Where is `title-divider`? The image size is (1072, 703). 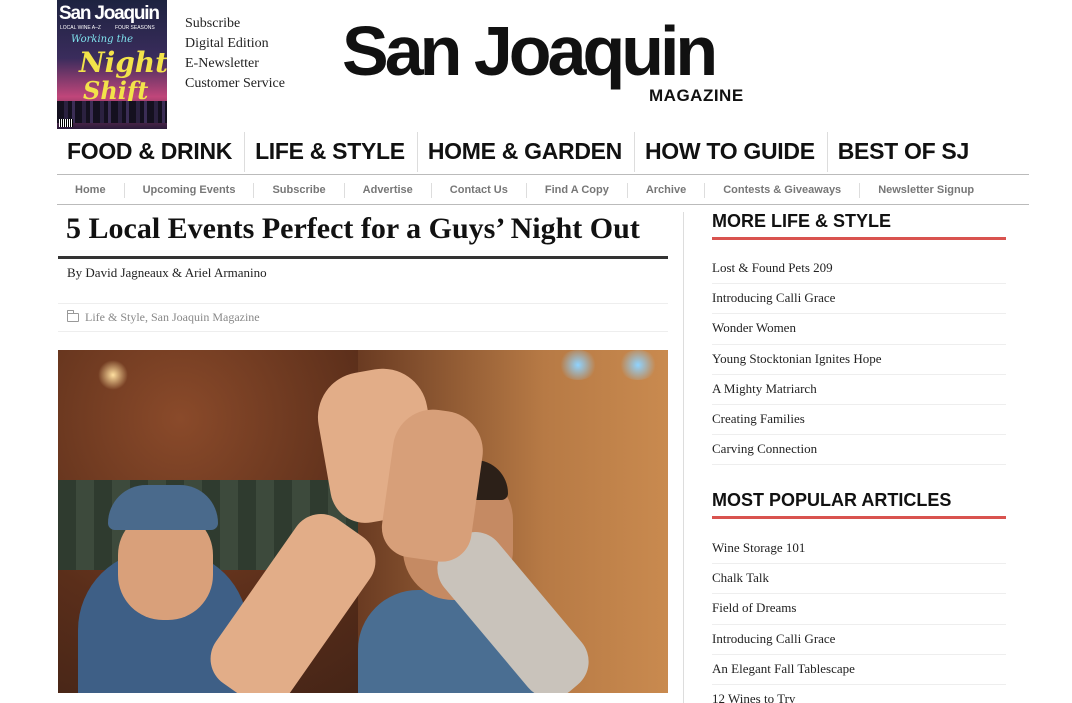 title-divider is located at coordinates (363, 257).